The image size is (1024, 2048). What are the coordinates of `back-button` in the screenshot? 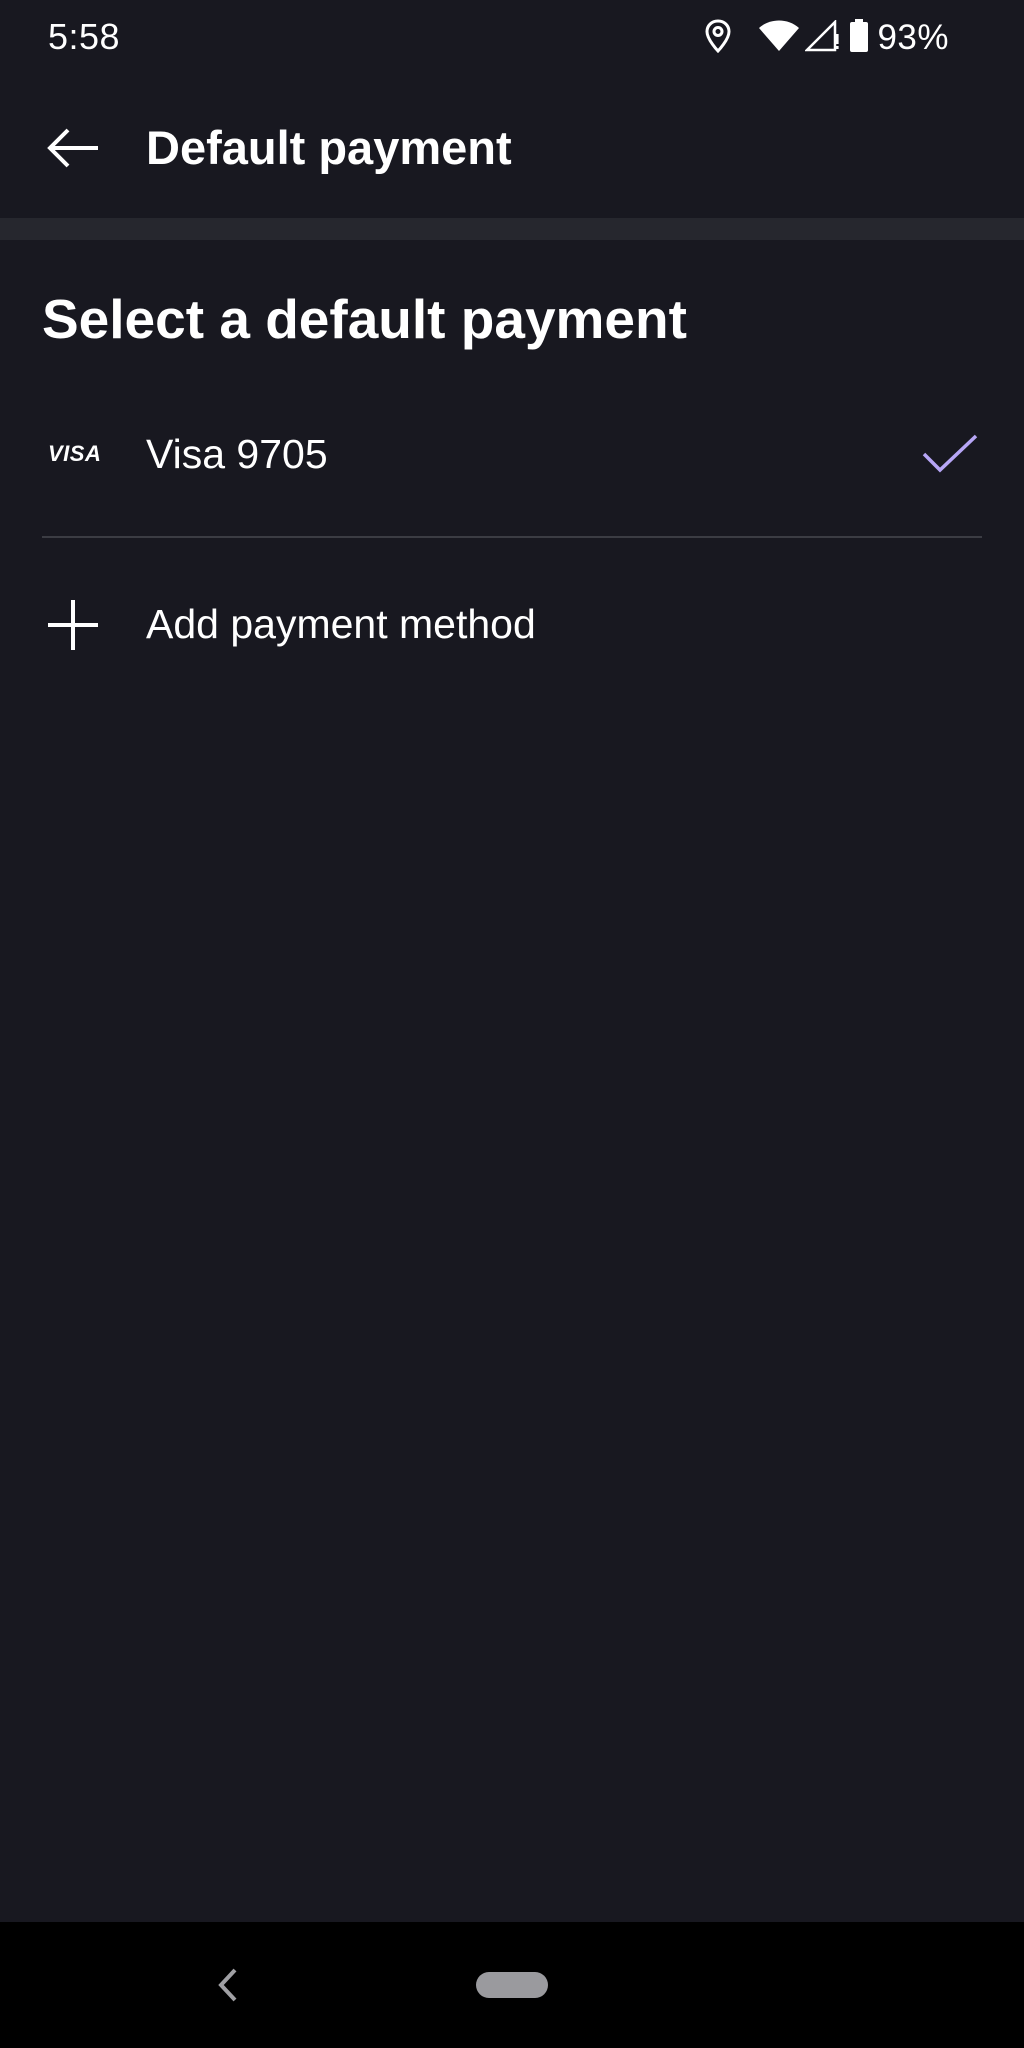 It's located at (73, 148).